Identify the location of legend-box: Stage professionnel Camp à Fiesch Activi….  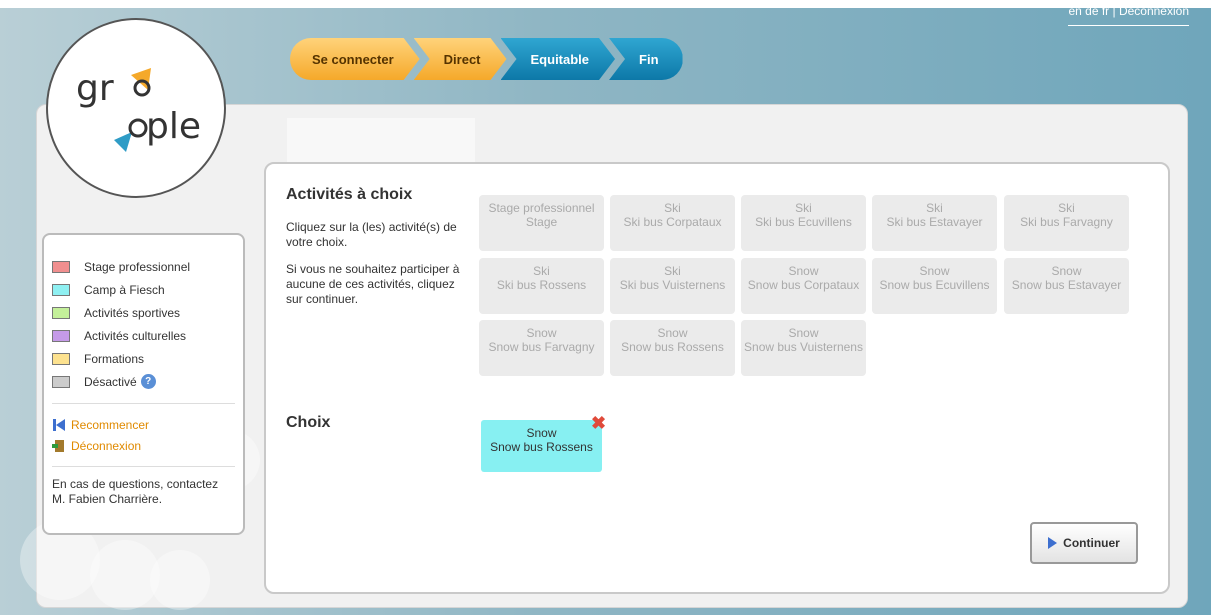
(143, 384).